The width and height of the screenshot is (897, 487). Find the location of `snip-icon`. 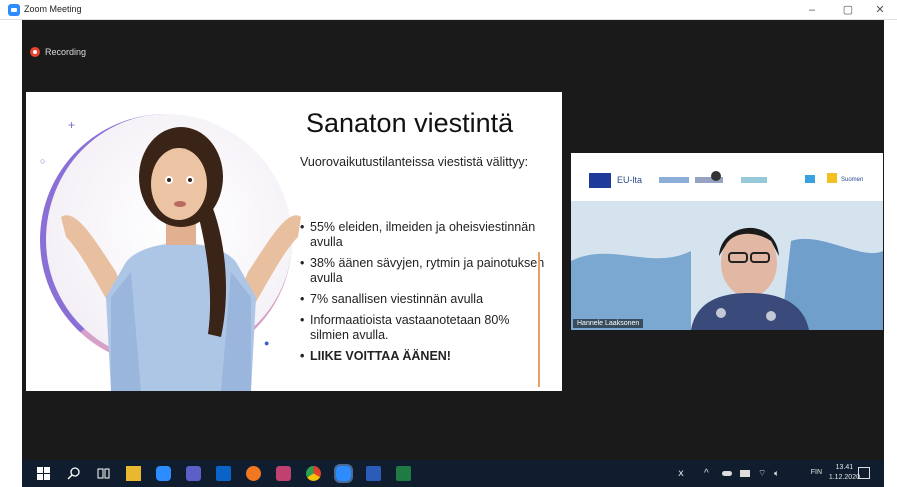

snip-icon is located at coordinates (283, 473).